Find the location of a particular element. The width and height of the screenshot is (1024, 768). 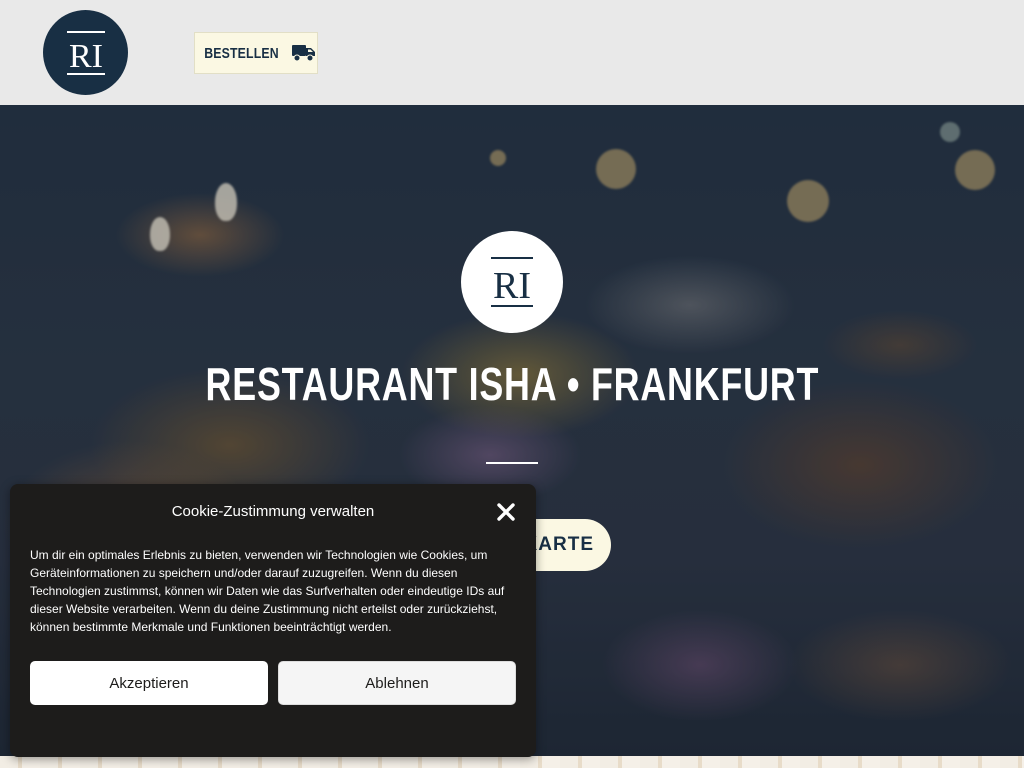

site-header: RI BESTELLEN is located at coordinates (512, 52).